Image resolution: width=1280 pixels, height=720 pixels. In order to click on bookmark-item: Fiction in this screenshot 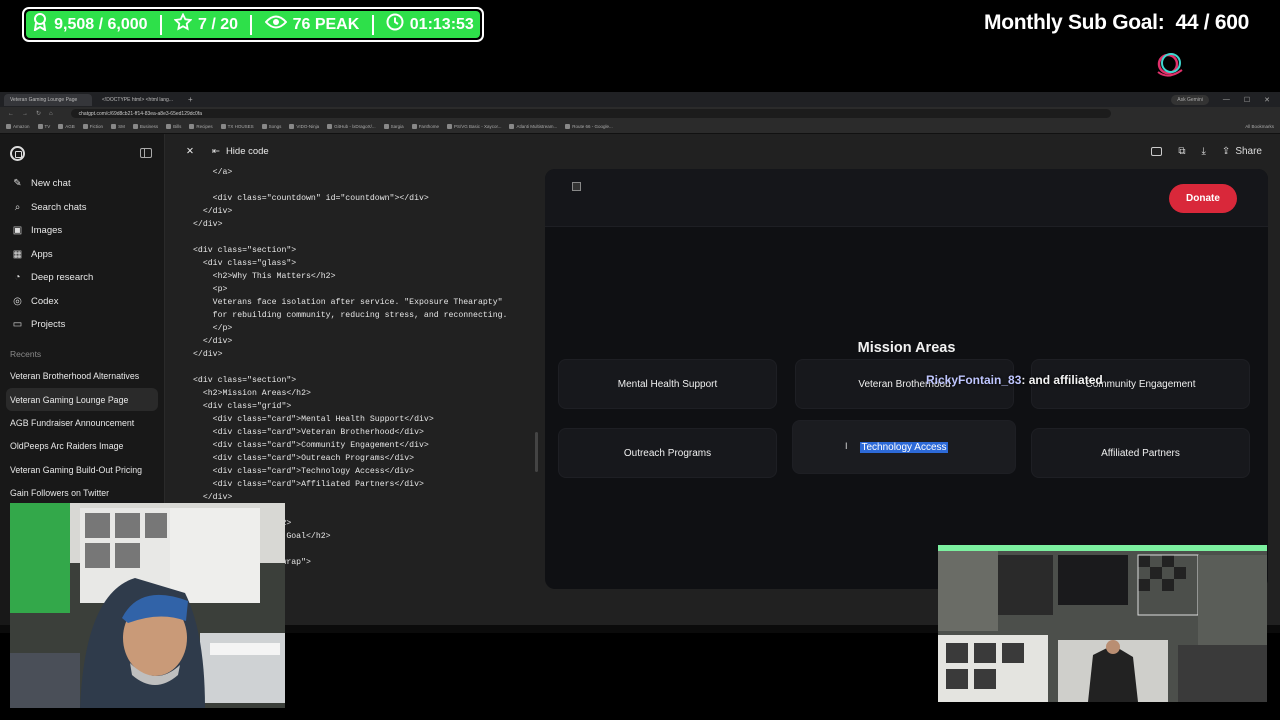, I will do `click(92, 126)`.